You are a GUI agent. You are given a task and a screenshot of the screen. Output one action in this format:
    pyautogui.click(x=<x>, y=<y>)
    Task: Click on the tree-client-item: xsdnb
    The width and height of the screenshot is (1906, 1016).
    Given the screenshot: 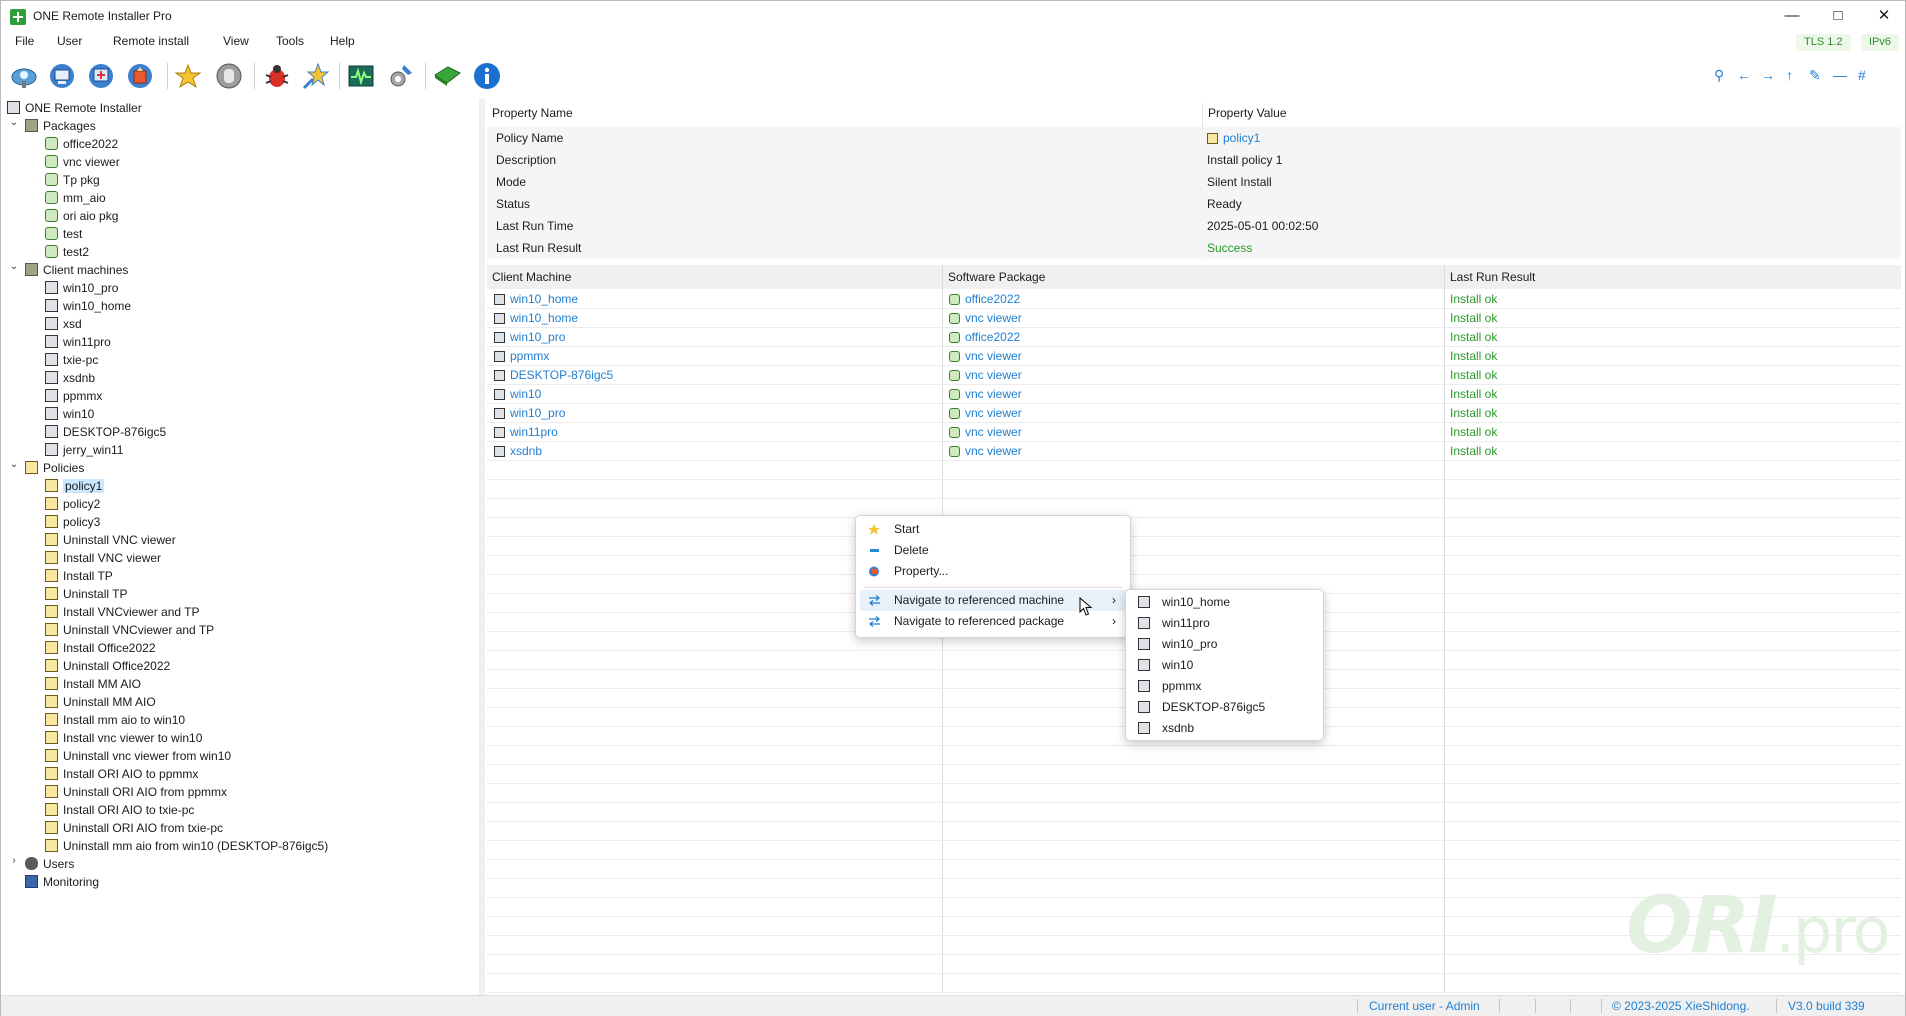 What is the action you would take?
    pyautogui.click(x=70, y=378)
    